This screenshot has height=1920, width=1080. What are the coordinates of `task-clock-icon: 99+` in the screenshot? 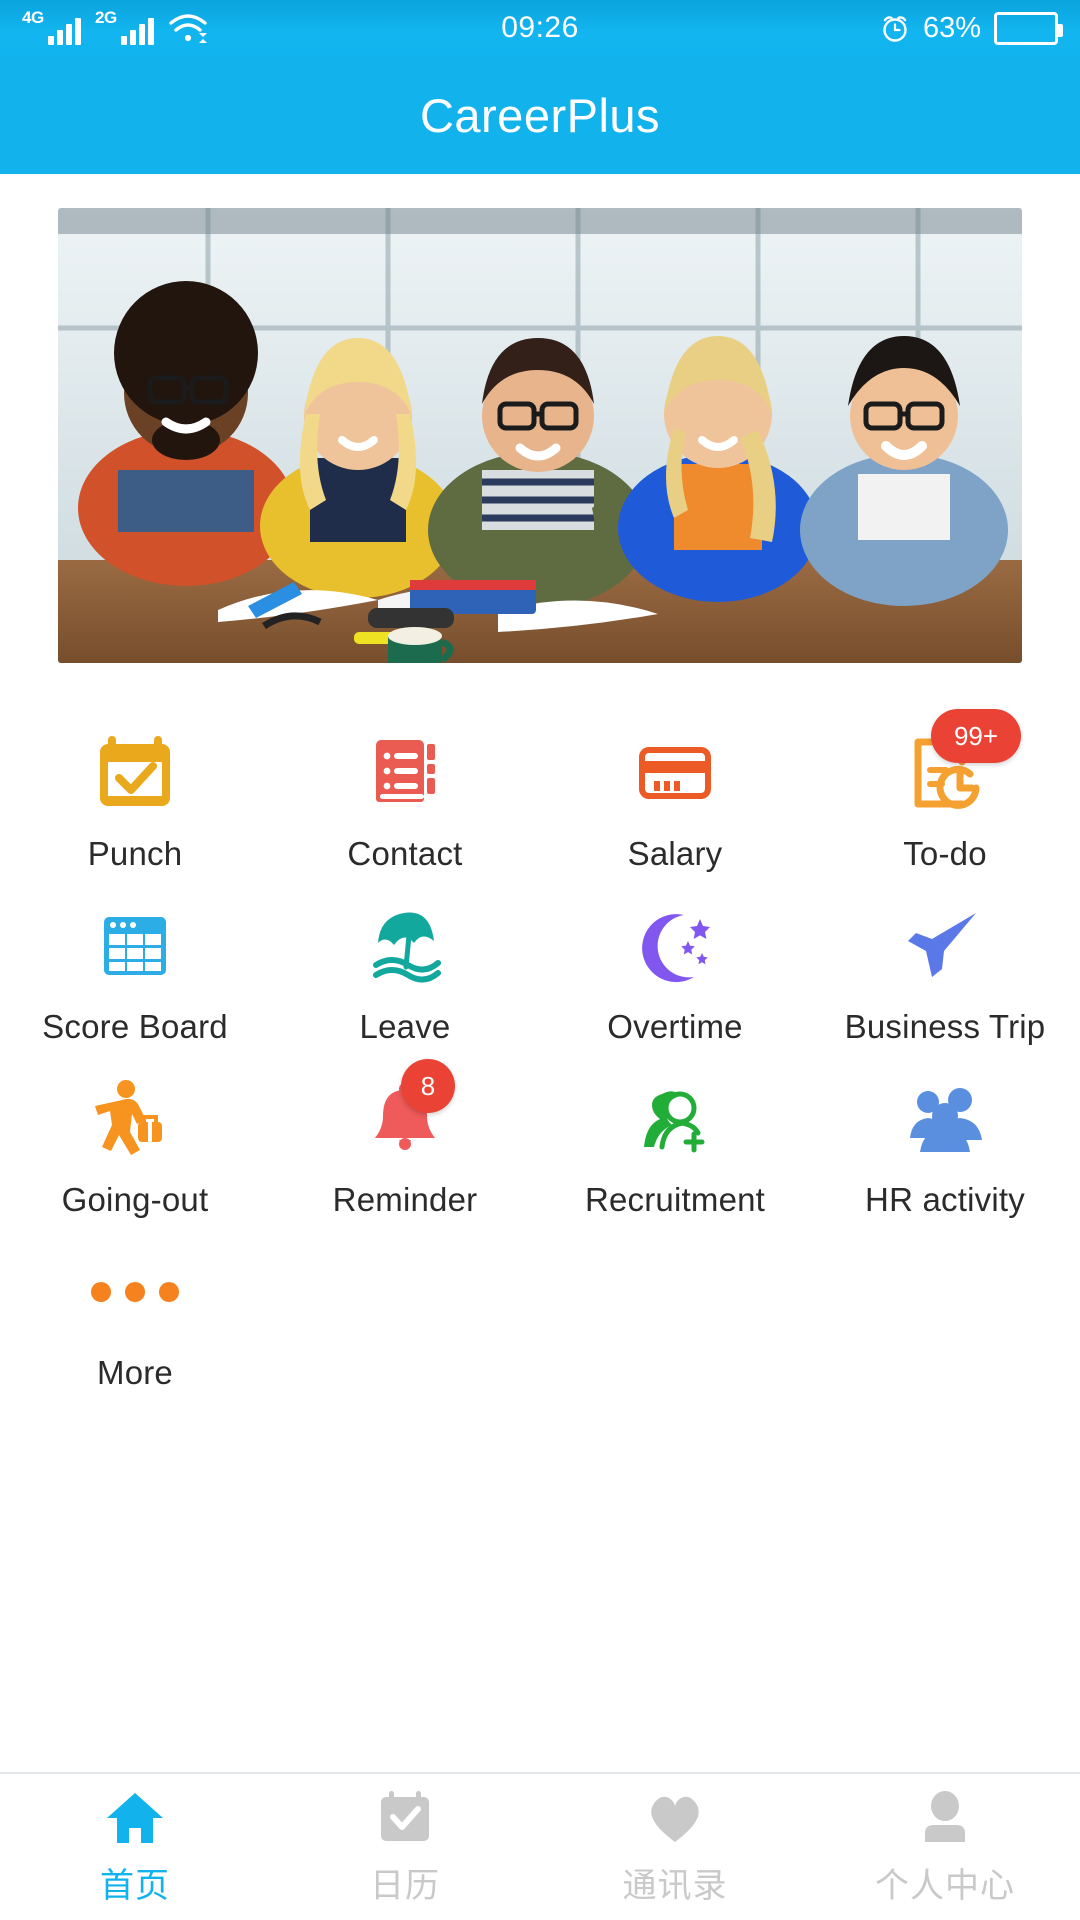 It's located at (959, 765).